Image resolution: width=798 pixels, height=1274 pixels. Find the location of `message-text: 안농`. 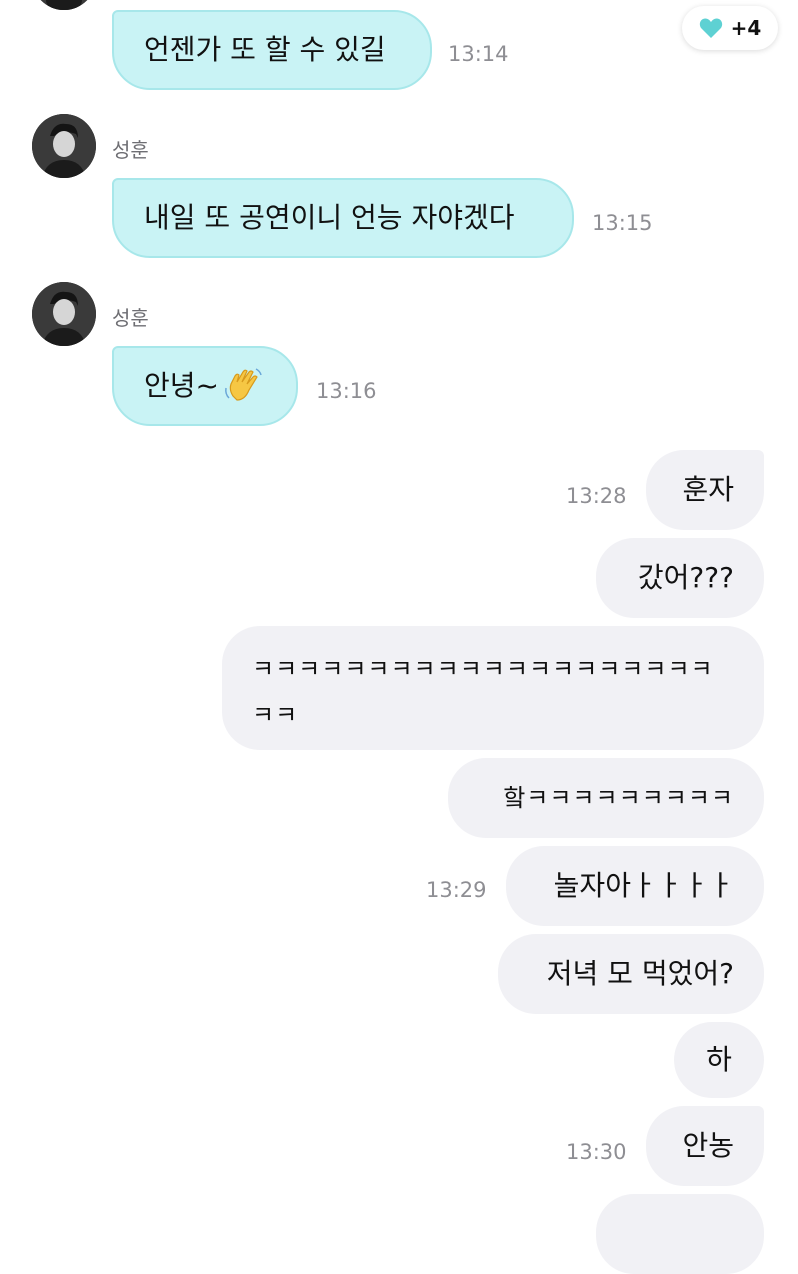

message-text: 안농 is located at coordinates (708, 1145).